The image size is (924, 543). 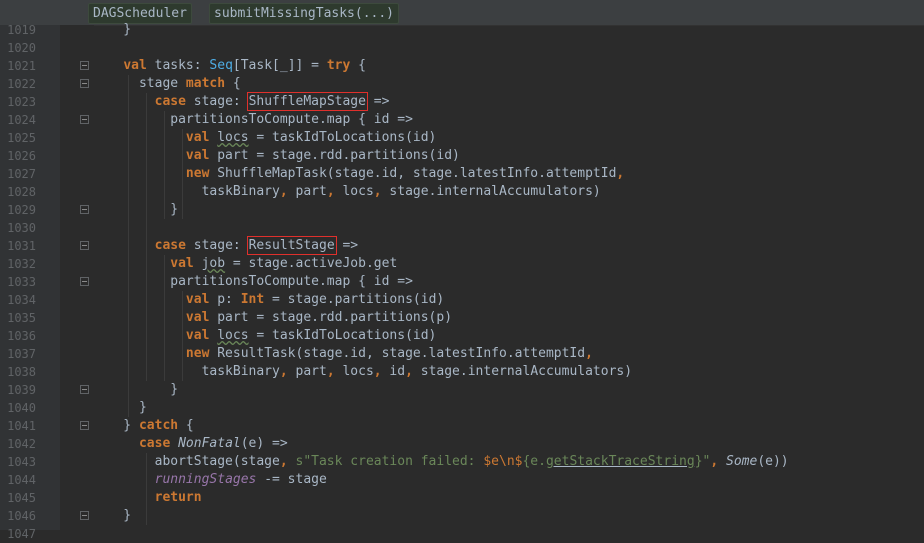 I want to click on code-line: 1019 }, so click(x=462, y=30).